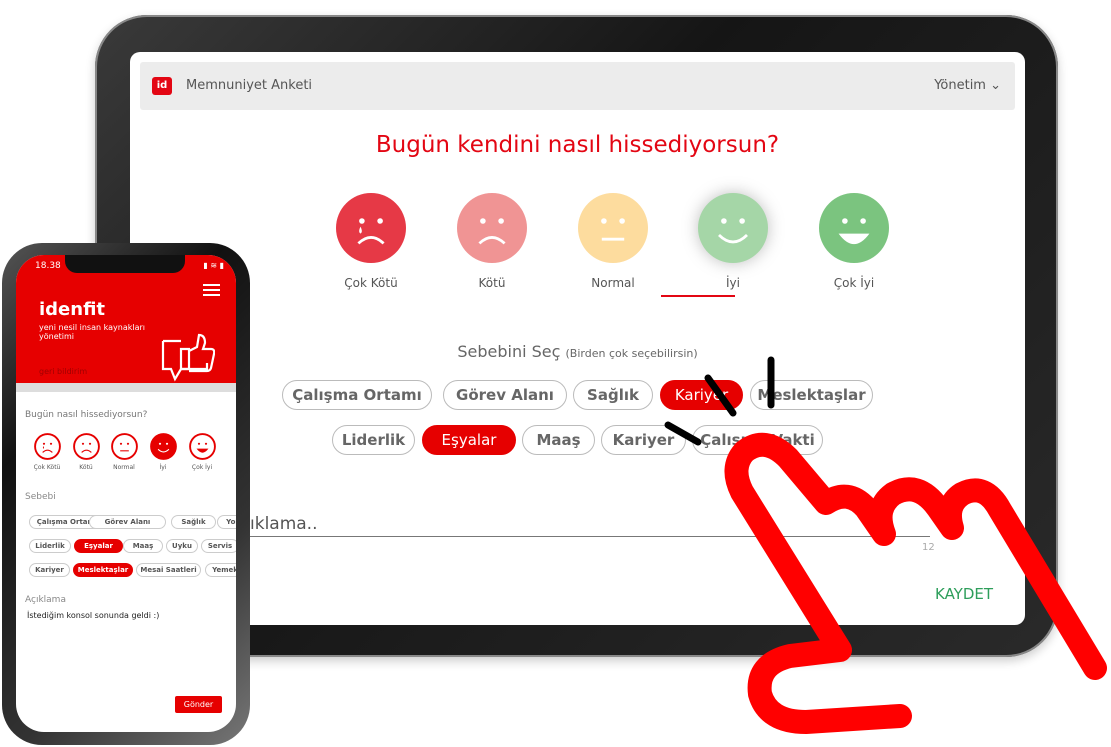 The height and width of the screenshot is (747, 1111). What do you see at coordinates (124, 467) in the screenshot?
I see `phone-mood-label: Normal` at bounding box center [124, 467].